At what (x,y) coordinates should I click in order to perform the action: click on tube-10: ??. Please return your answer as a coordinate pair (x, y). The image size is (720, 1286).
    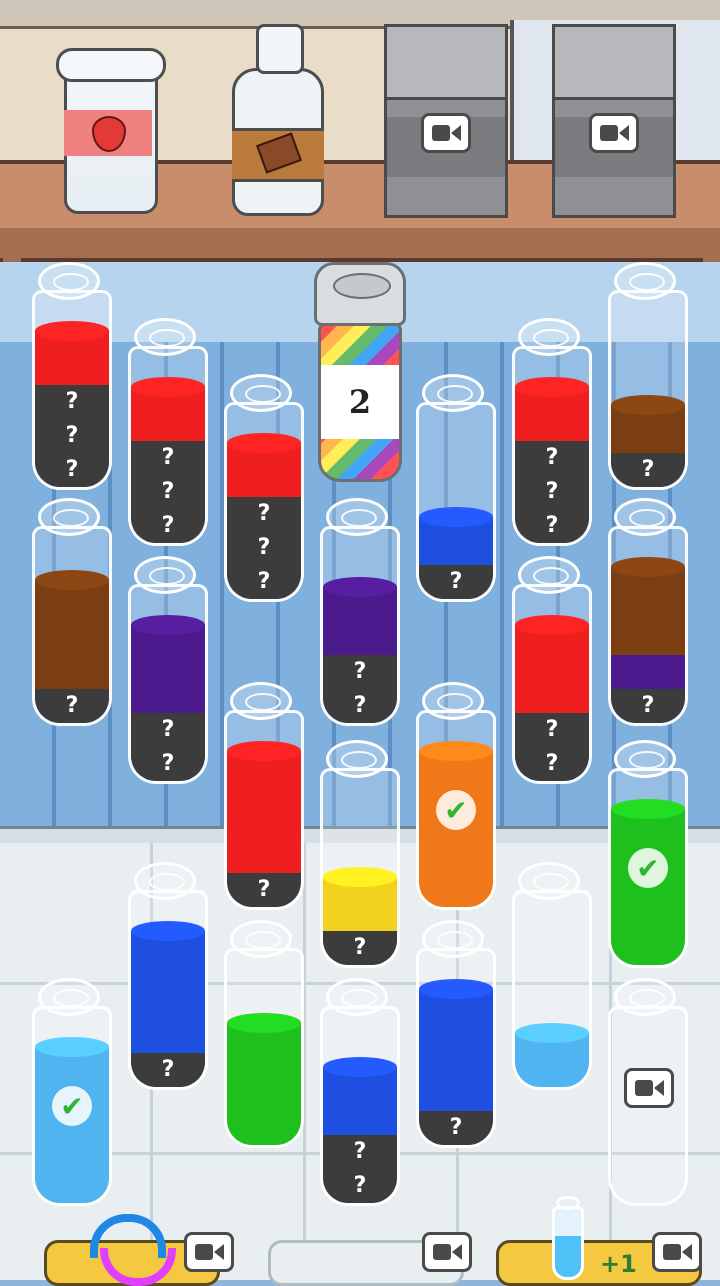
    Looking at the image, I should click on (552, 670).